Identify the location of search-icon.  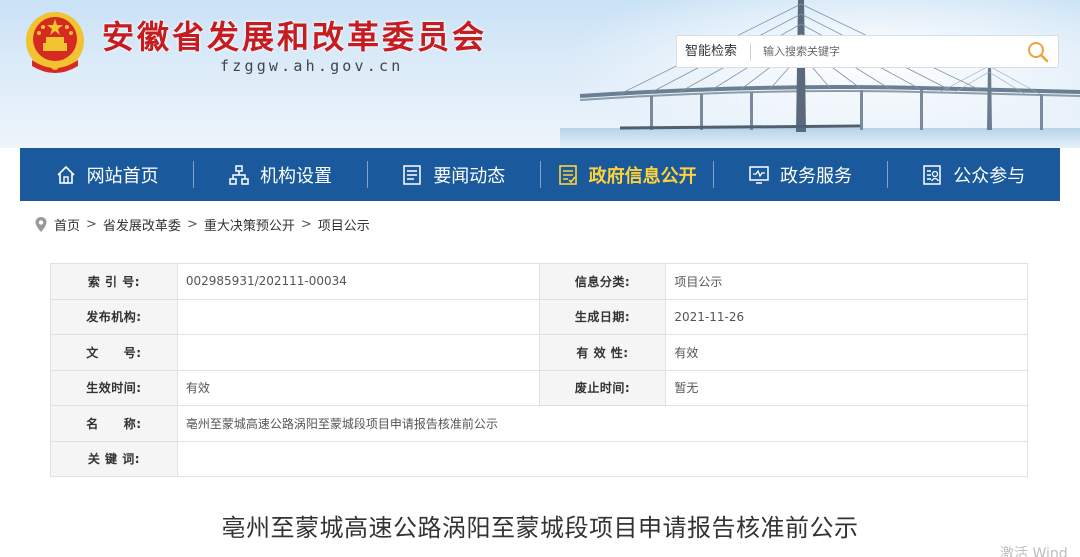
(1038, 51).